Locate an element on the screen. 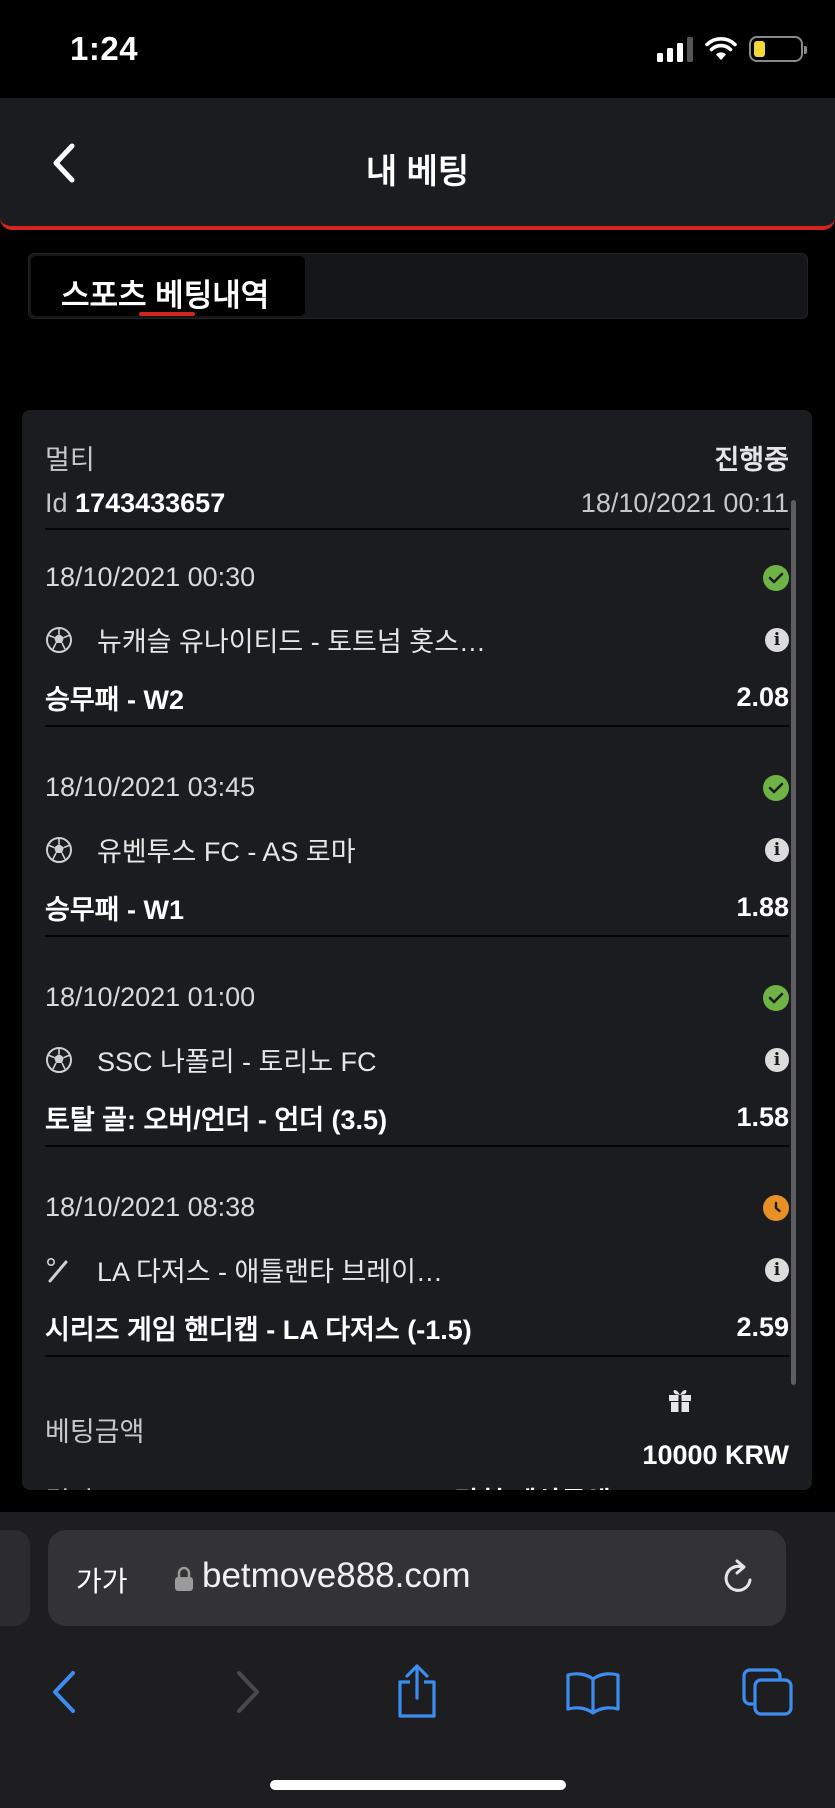 The width and height of the screenshot is (835, 1808). tab-bar: 스포츠 베팅내역 is located at coordinates (418, 286).